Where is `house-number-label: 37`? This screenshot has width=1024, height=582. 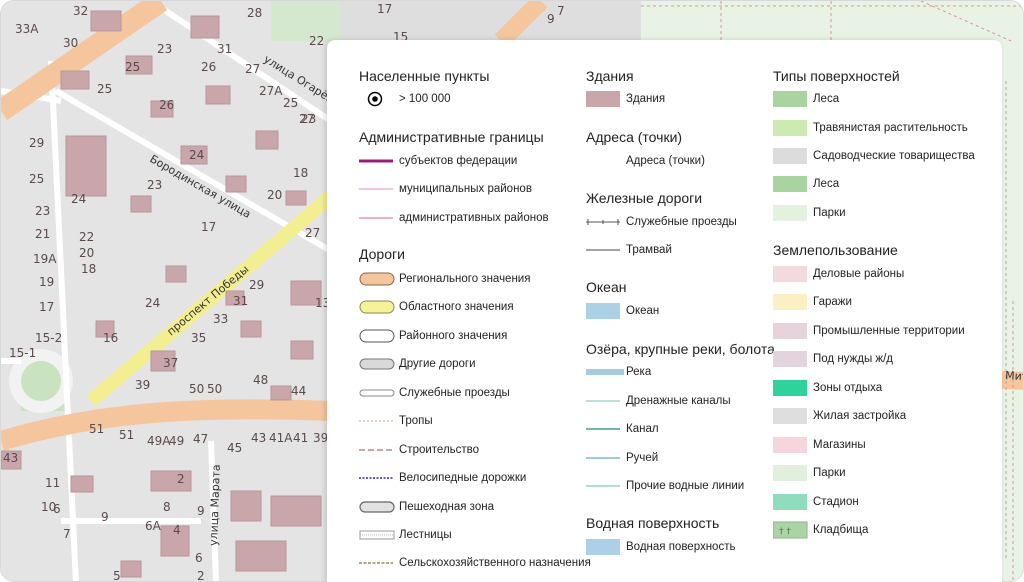 house-number-label: 37 is located at coordinates (170, 363).